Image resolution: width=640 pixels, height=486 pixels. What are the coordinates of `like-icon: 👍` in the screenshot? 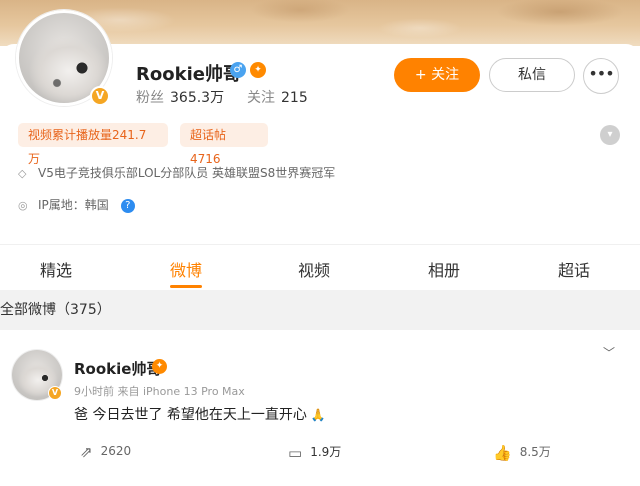 It's located at (502, 453).